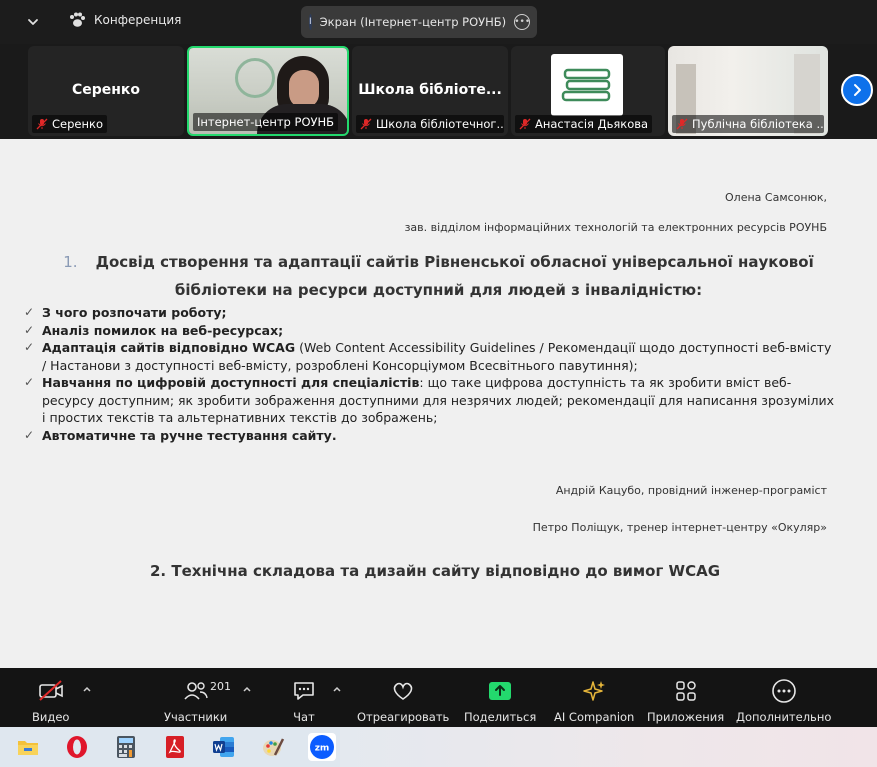 The image size is (877, 767). I want to click on avatar, so click(587, 85).